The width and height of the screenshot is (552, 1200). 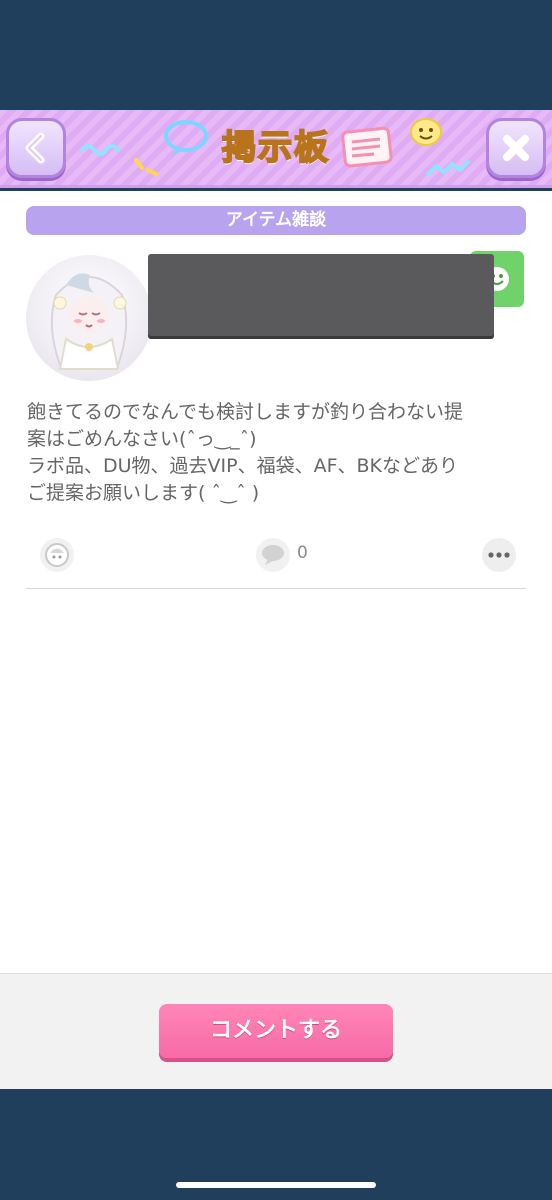 What do you see at coordinates (448, 168) in the screenshot?
I see `zigzag-deco-icon` at bounding box center [448, 168].